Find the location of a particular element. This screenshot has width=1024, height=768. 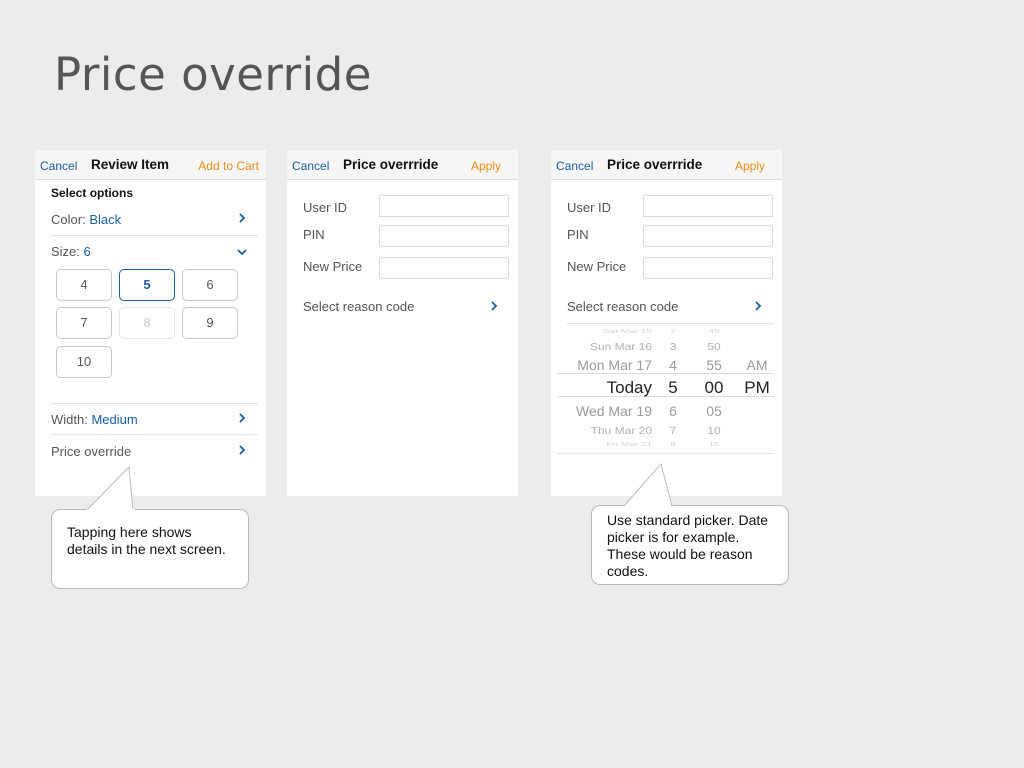

size-button: 7 is located at coordinates (84, 323).